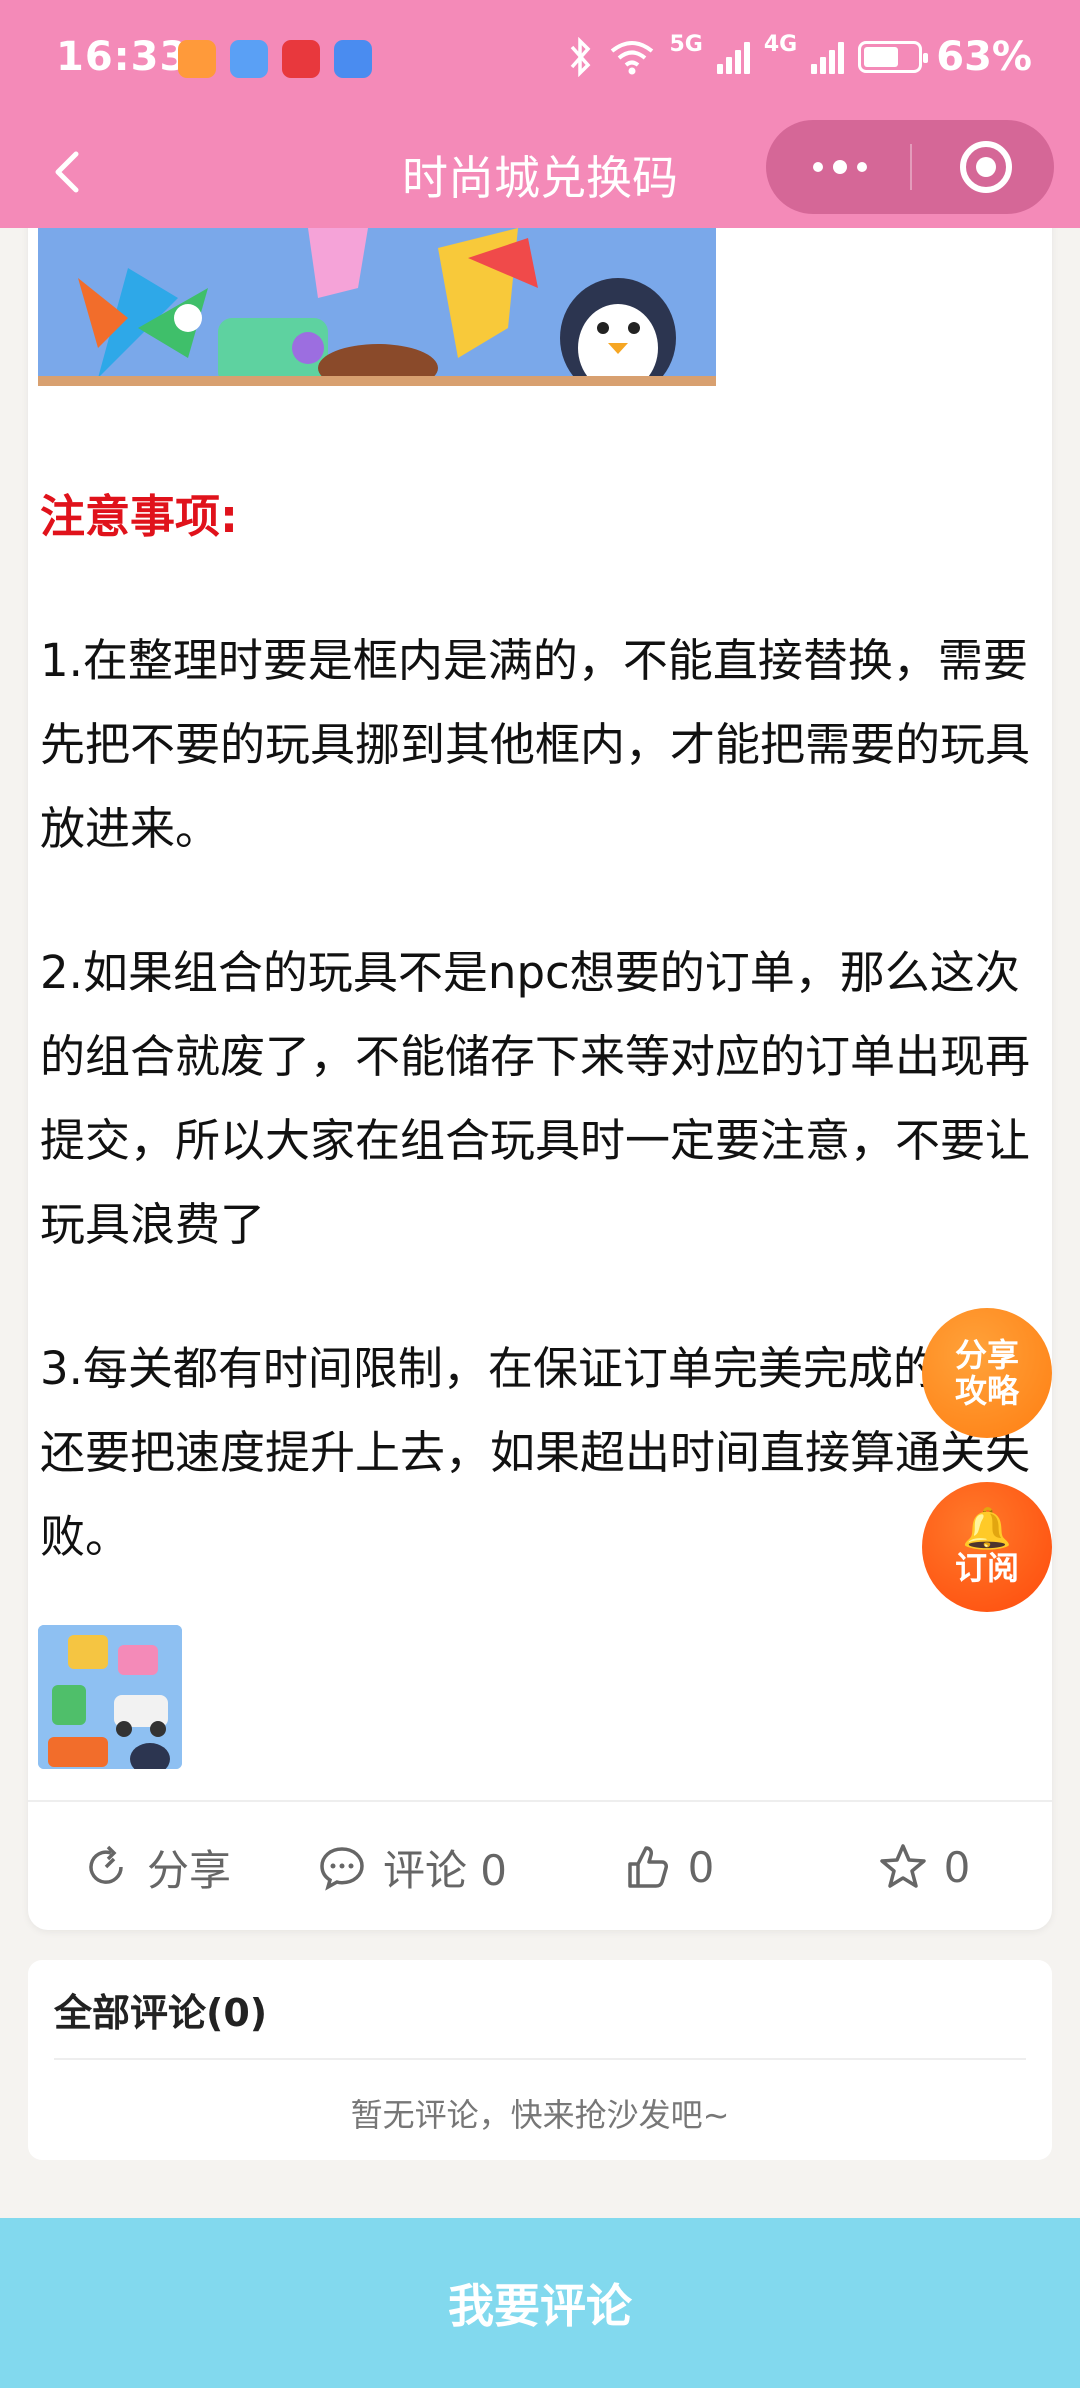  What do you see at coordinates (353, 59) in the screenshot?
I see `card-notification-icon` at bounding box center [353, 59].